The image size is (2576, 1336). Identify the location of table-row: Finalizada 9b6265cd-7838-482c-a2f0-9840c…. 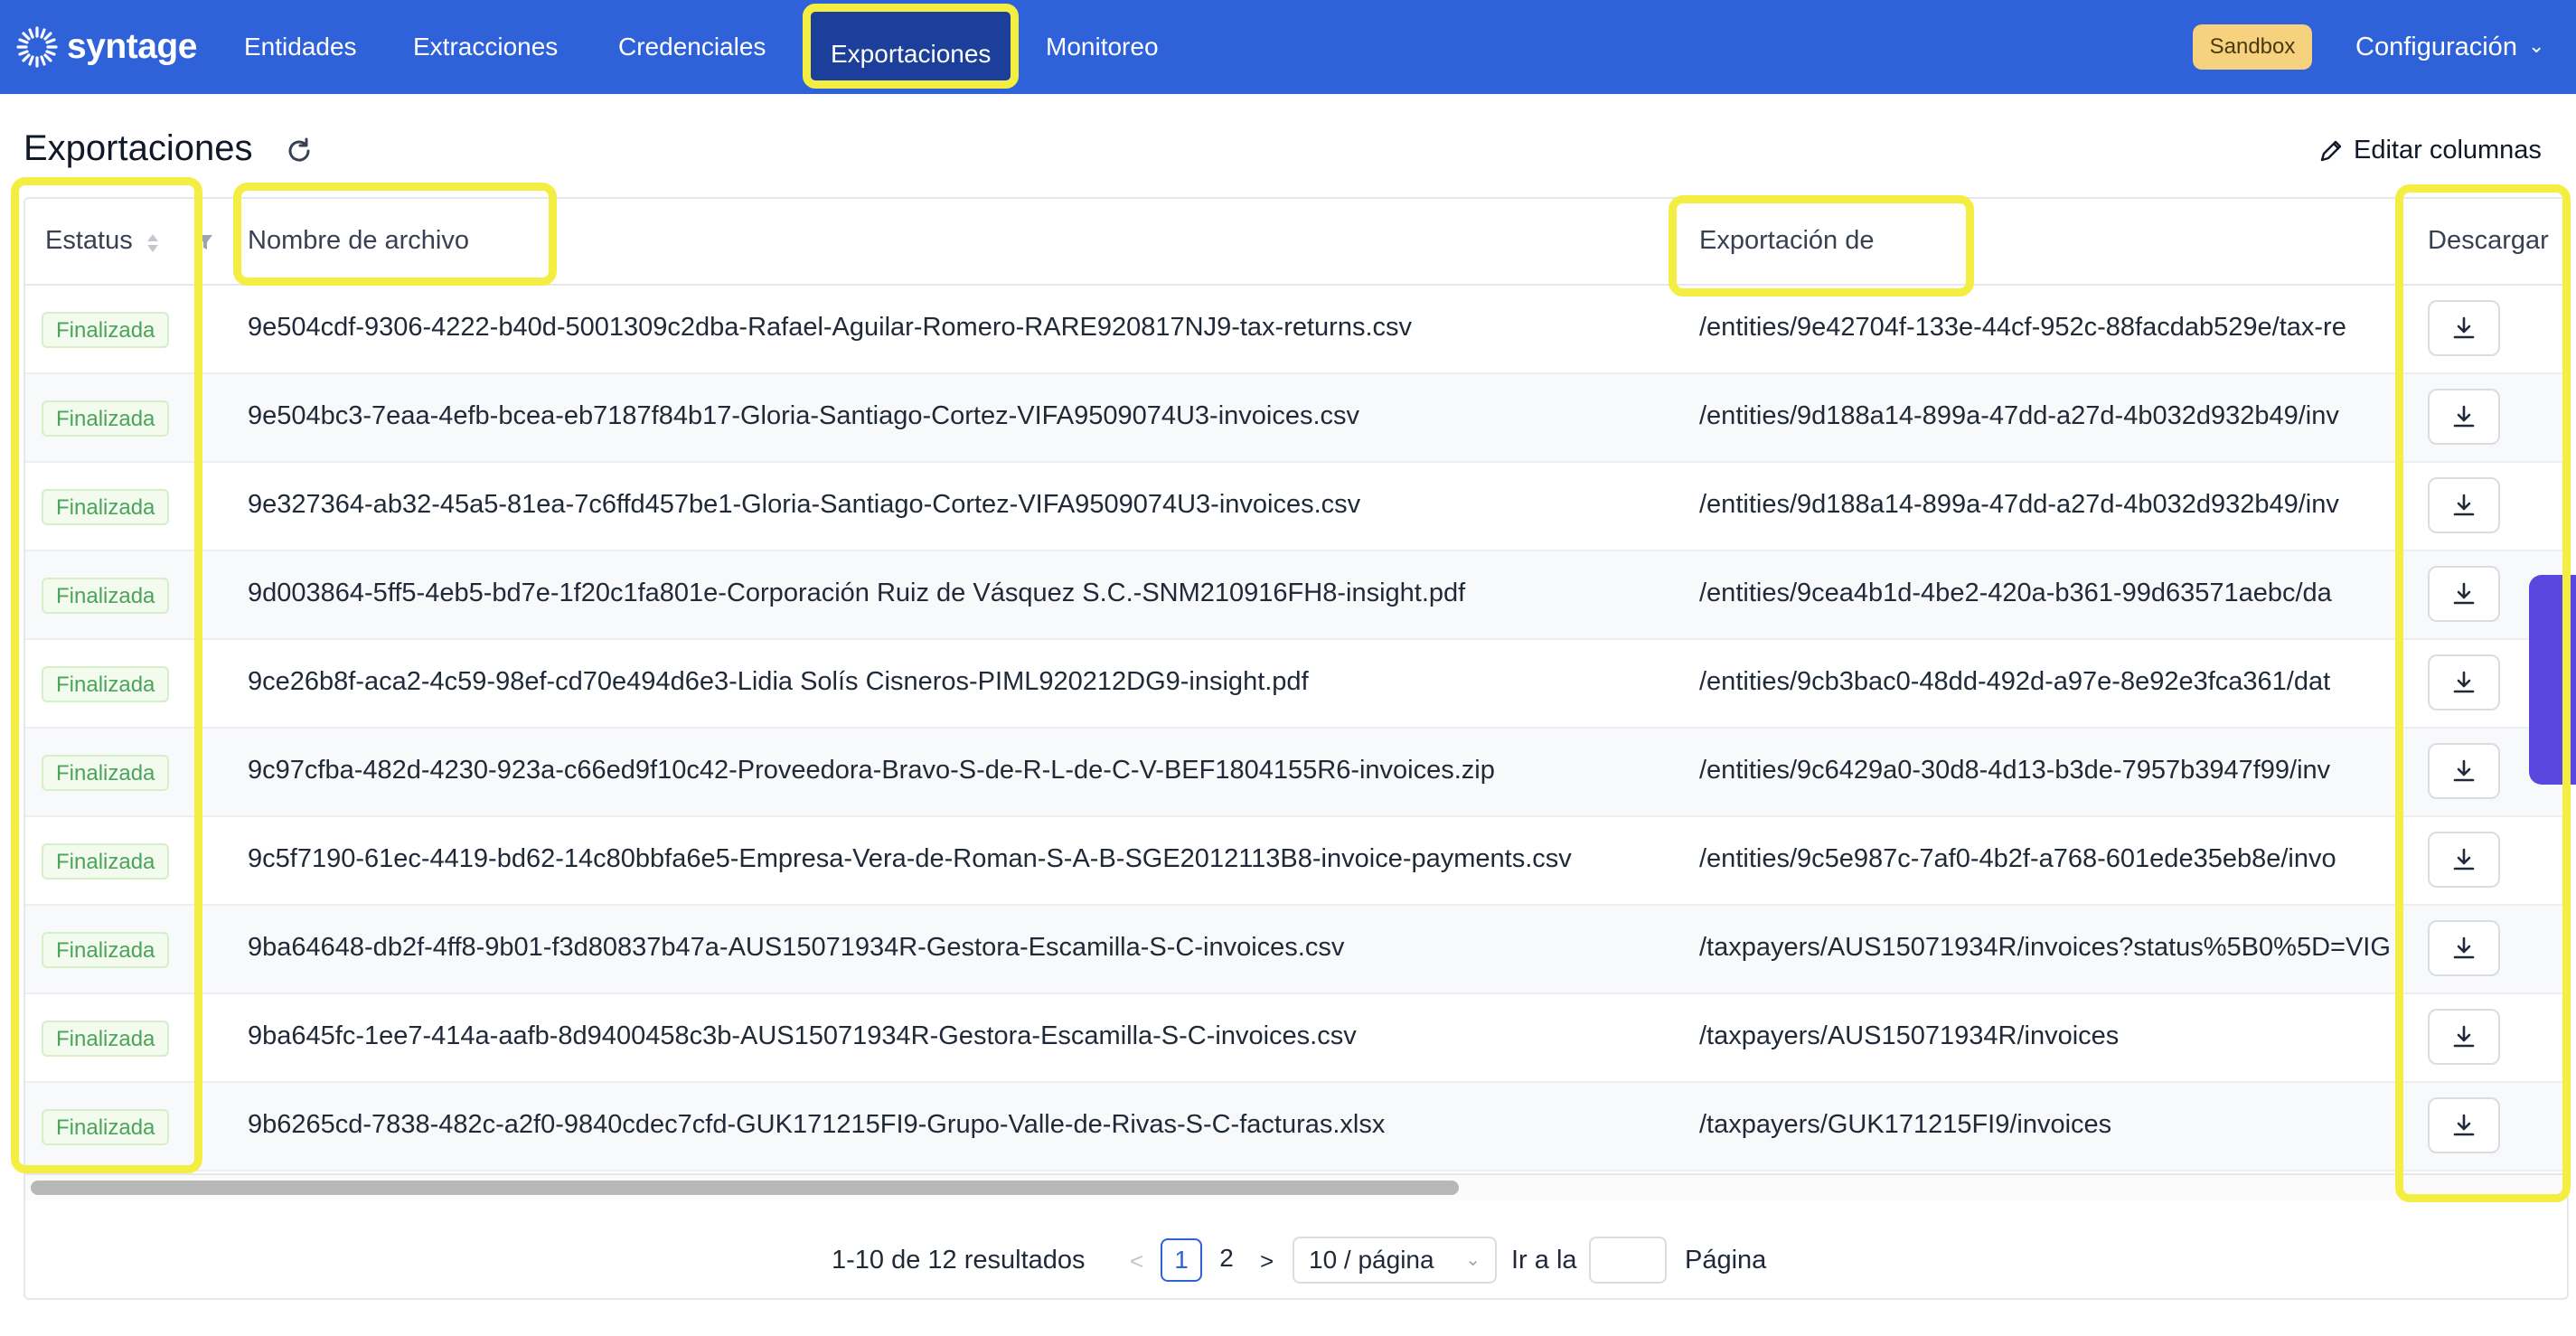
(1296, 1127).